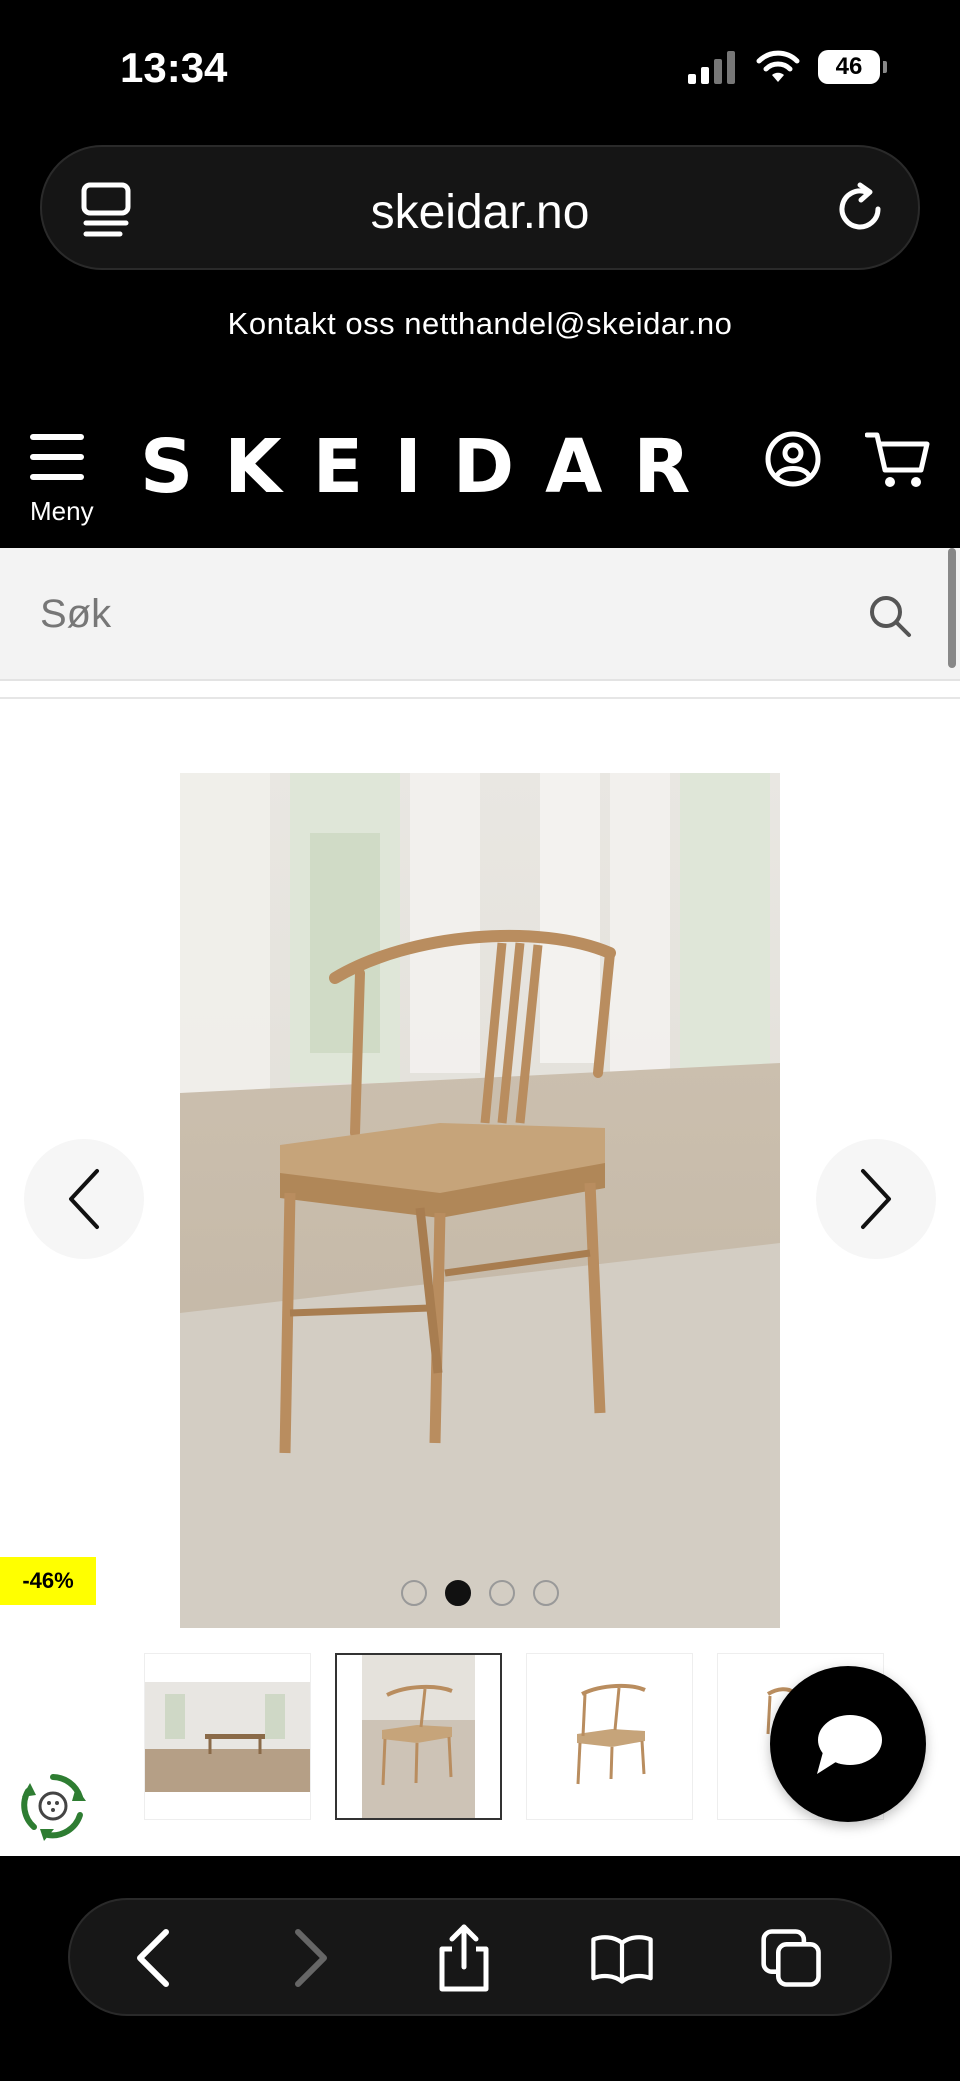 Image resolution: width=960 pixels, height=2081 pixels. I want to click on back-icon, so click(153, 1958).